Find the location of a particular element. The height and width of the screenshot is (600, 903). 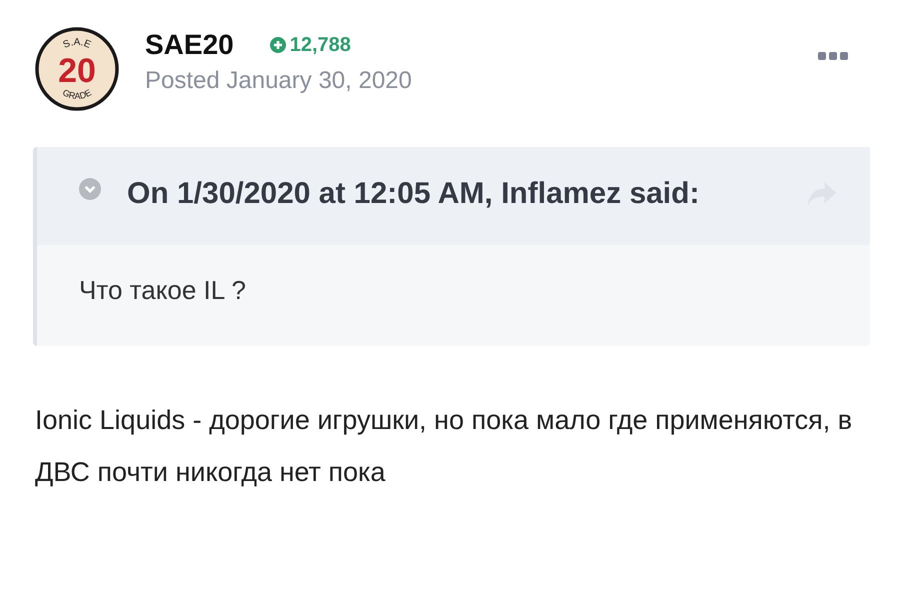

reputation-count: 12,788 is located at coordinates (320, 45).